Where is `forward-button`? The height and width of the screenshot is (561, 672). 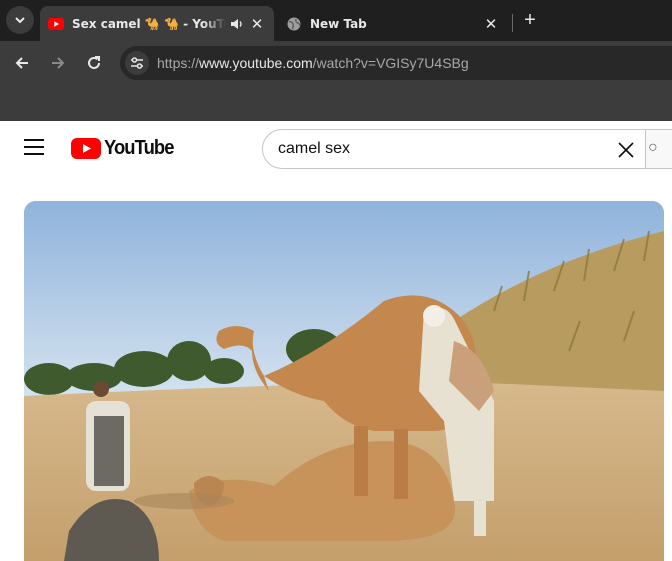
forward-button is located at coordinates (58, 63).